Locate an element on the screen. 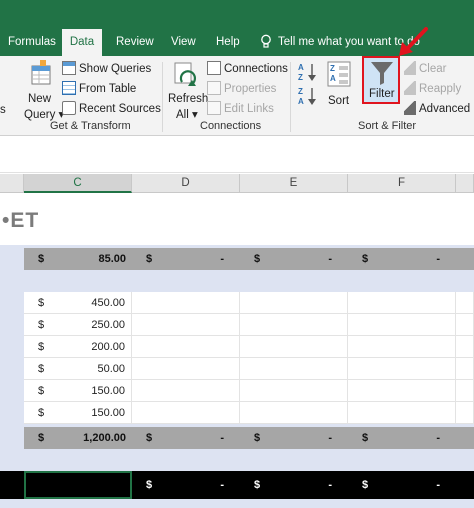 Image resolution: width=474 pixels, height=508 pixels. advanced-filter-icon is located at coordinates (410, 108).